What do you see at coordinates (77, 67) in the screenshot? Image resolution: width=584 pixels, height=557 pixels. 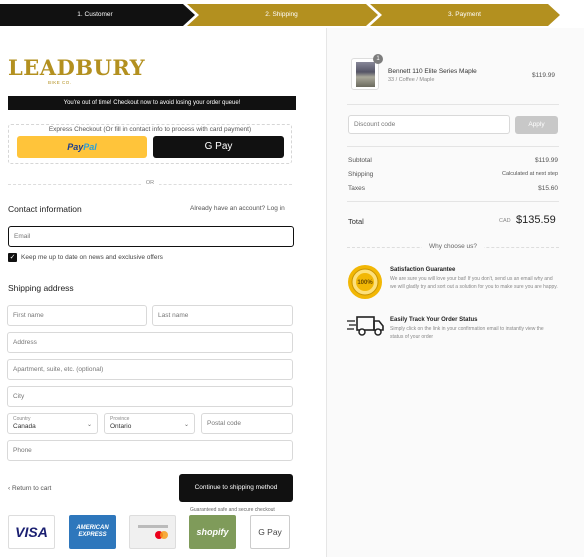 I see `brand-name: LEADBURY` at bounding box center [77, 67].